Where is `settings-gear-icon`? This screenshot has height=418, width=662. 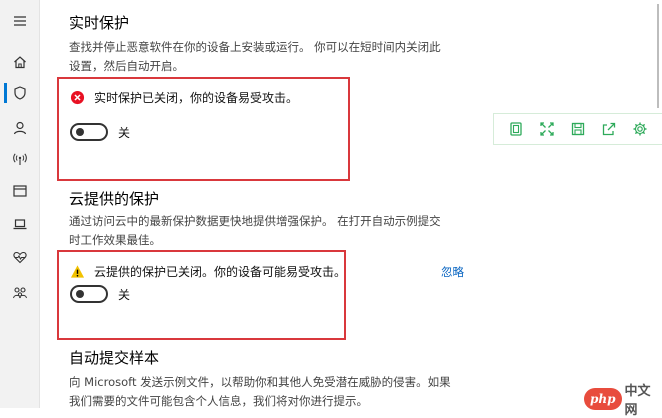 settings-gear-icon is located at coordinates (640, 129).